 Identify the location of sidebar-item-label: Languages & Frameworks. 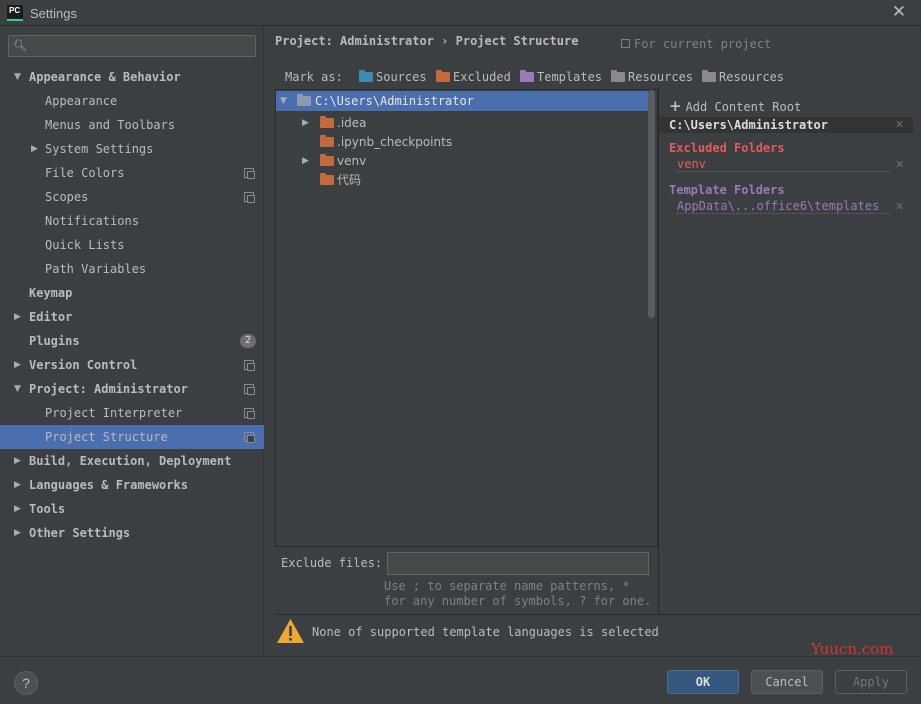
(108, 485).